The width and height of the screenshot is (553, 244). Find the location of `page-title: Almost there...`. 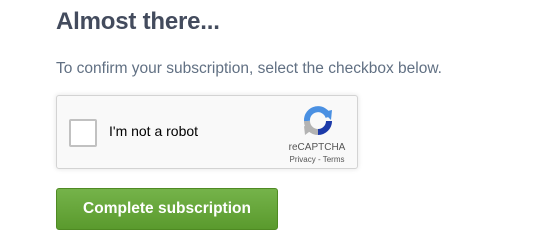

page-title: Almost there... is located at coordinates (138, 21).